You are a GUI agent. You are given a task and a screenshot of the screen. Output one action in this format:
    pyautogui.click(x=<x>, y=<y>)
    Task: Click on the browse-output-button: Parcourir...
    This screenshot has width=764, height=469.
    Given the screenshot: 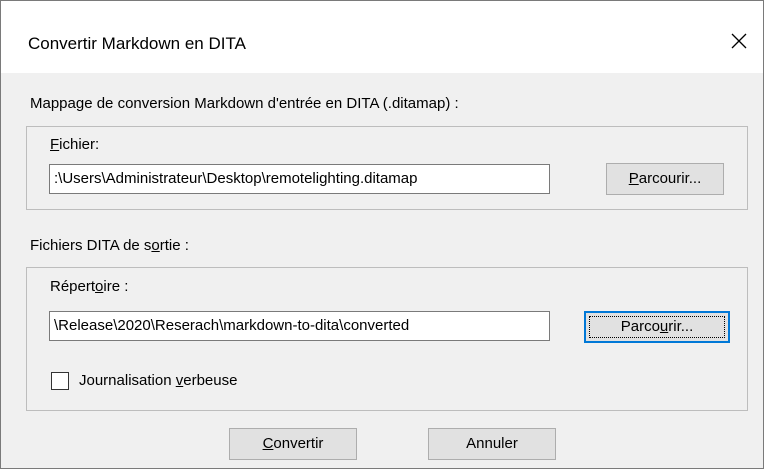 What is the action you would take?
    pyautogui.click(x=657, y=327)
    